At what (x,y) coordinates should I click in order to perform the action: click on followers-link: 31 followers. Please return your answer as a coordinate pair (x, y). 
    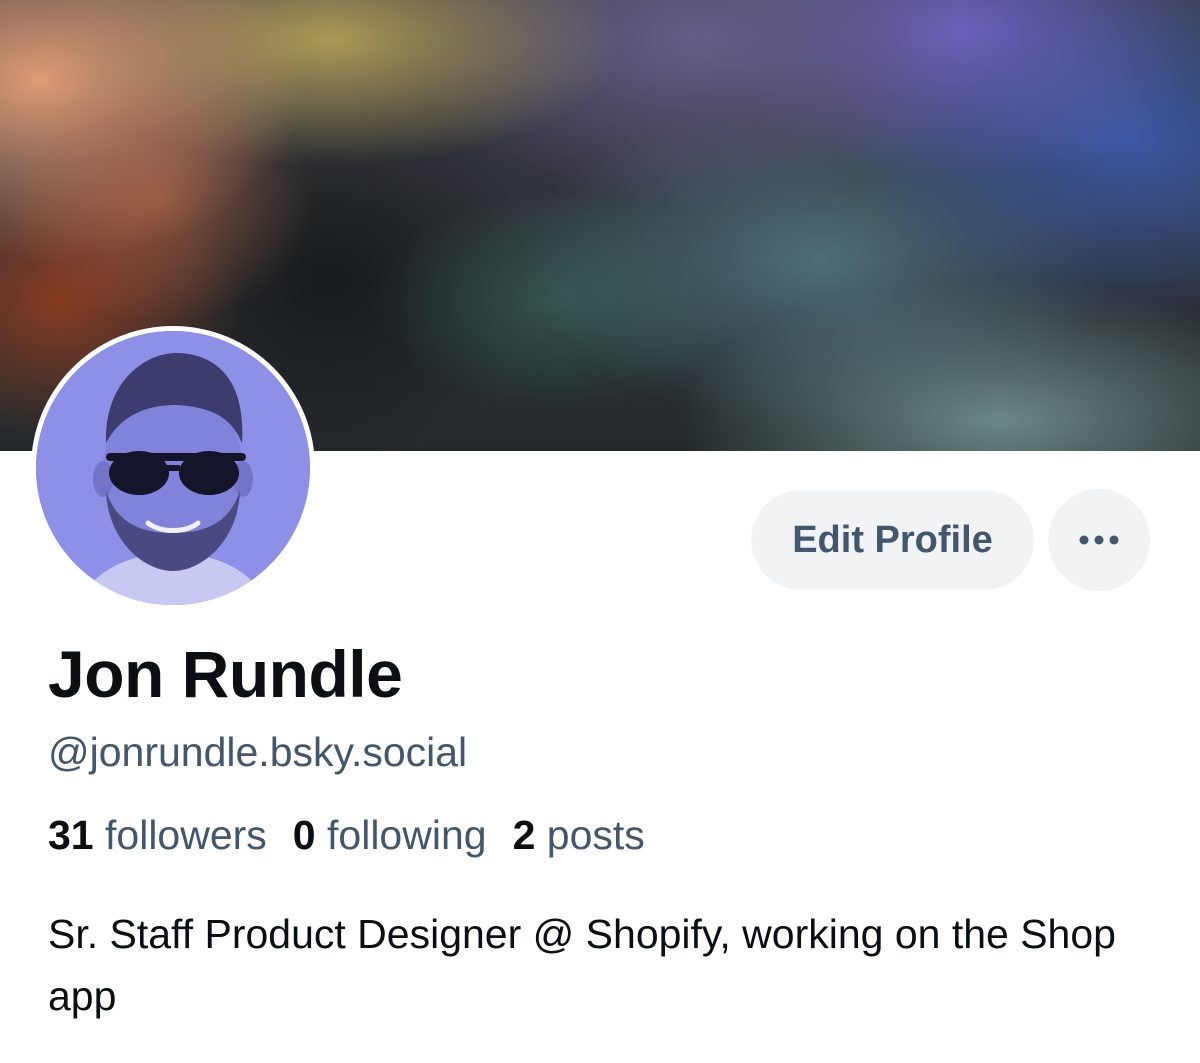
    Looking at the image, I should click on (157, 835).